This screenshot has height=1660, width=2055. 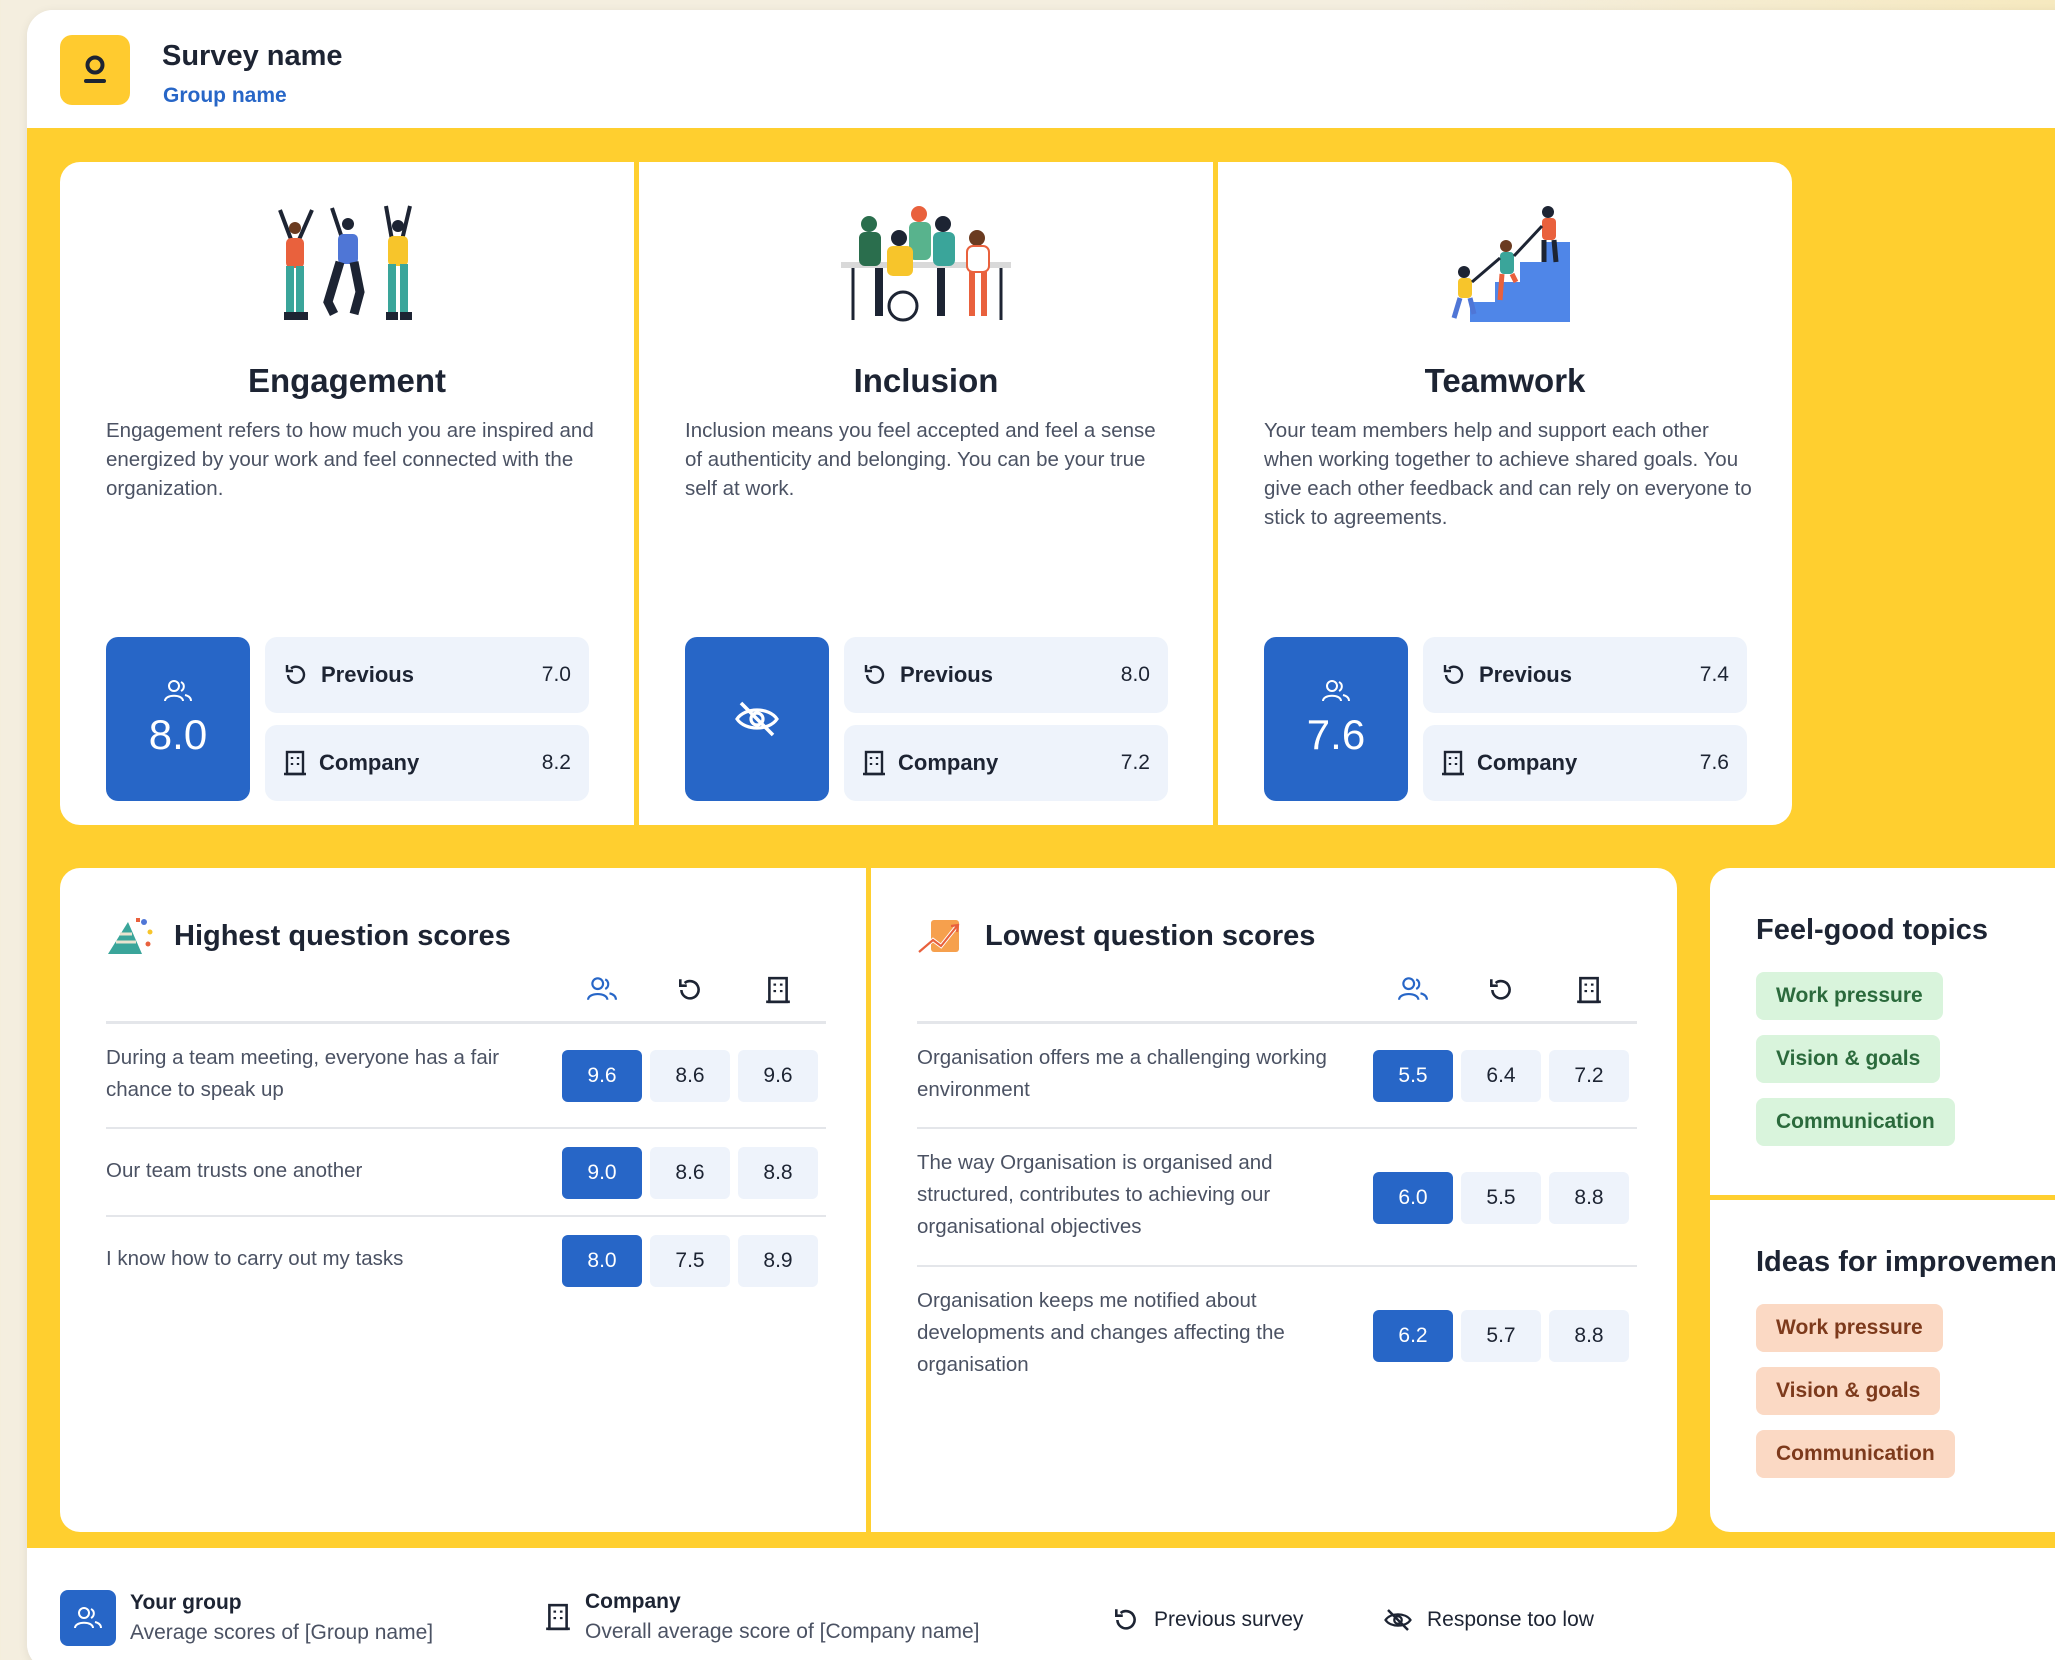 I want to click on lowest-scores-title: Lowest question scores, so click(x=1150, y=935).